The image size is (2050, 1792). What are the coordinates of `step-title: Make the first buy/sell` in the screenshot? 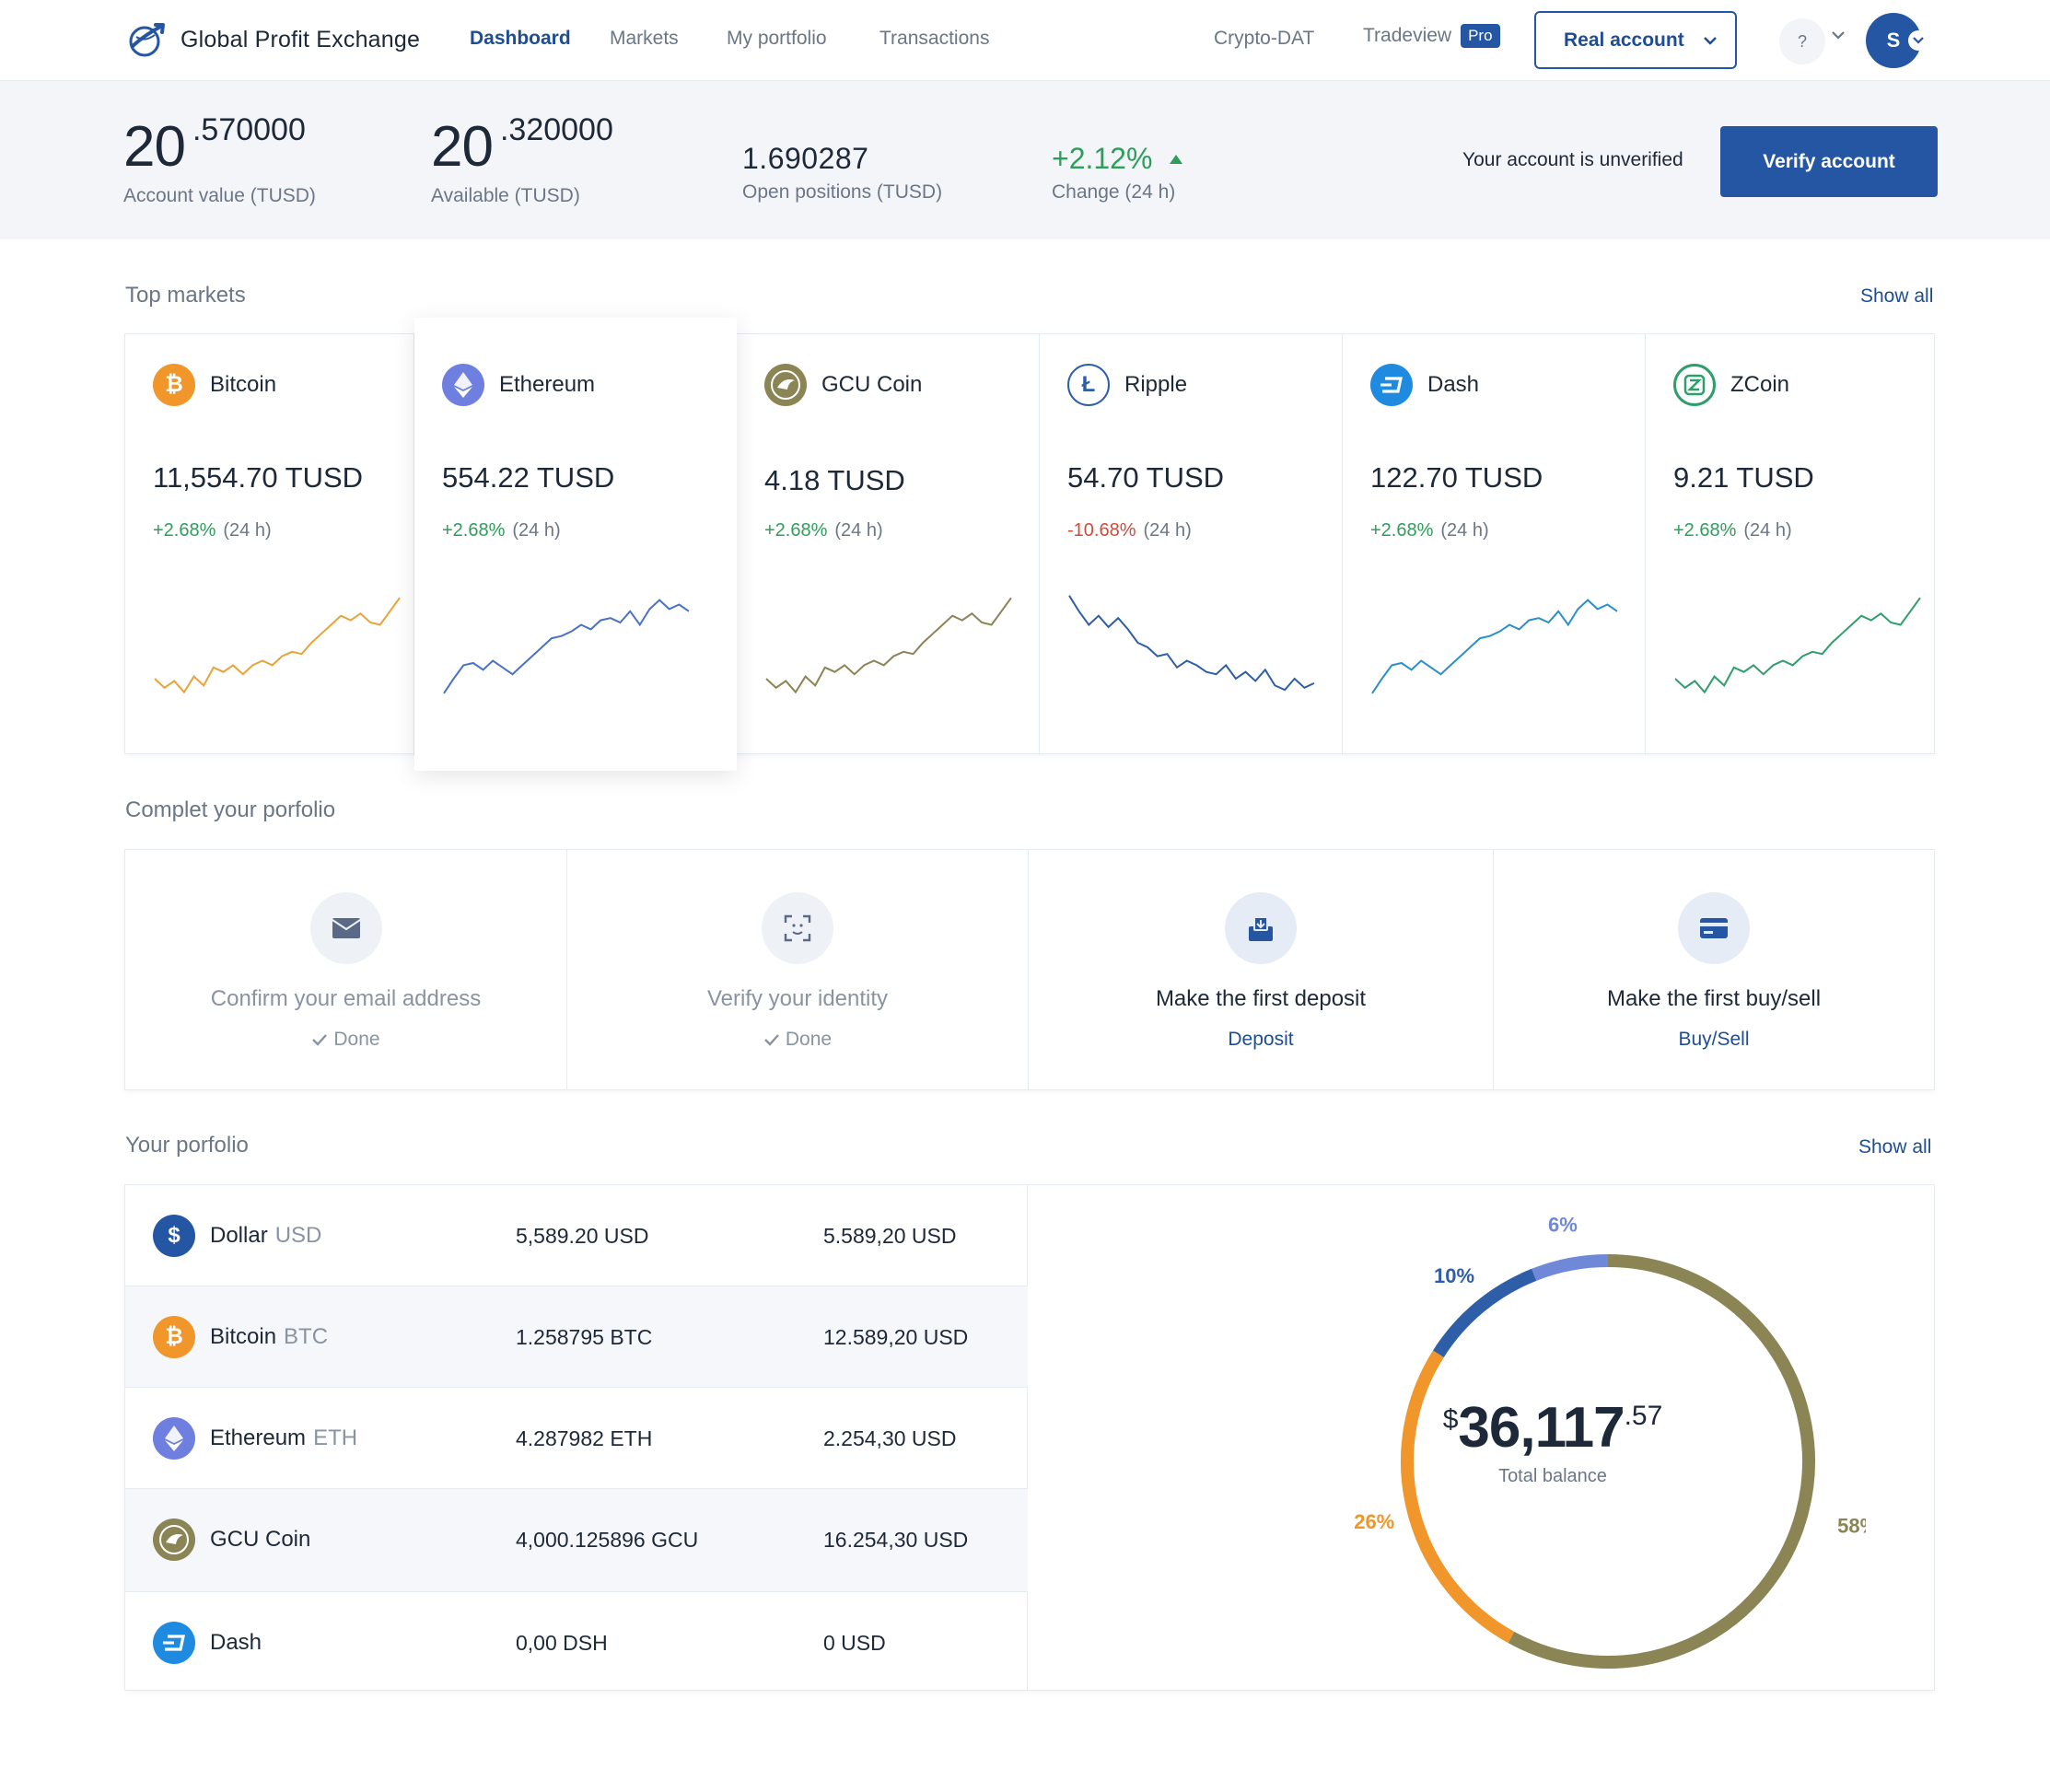 It's located at (1714, 998).